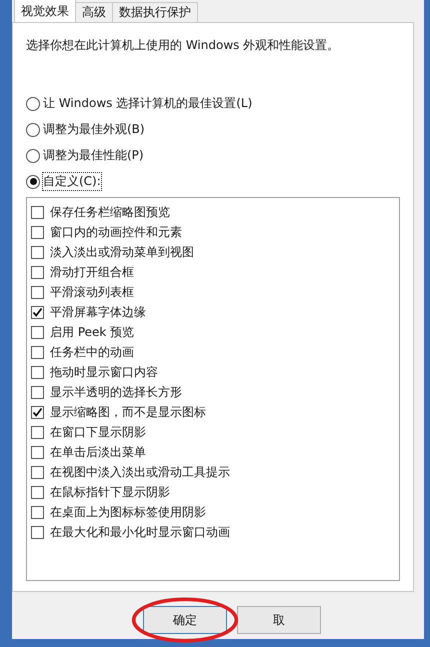 Image resolution: width=430 pixels, height=647 pixels. What do you see at coordinates (110, 492) in the screenshot?
I see `checkbox-label: 在鼠标指针下显示阴影` at bounding box center [110, 492].